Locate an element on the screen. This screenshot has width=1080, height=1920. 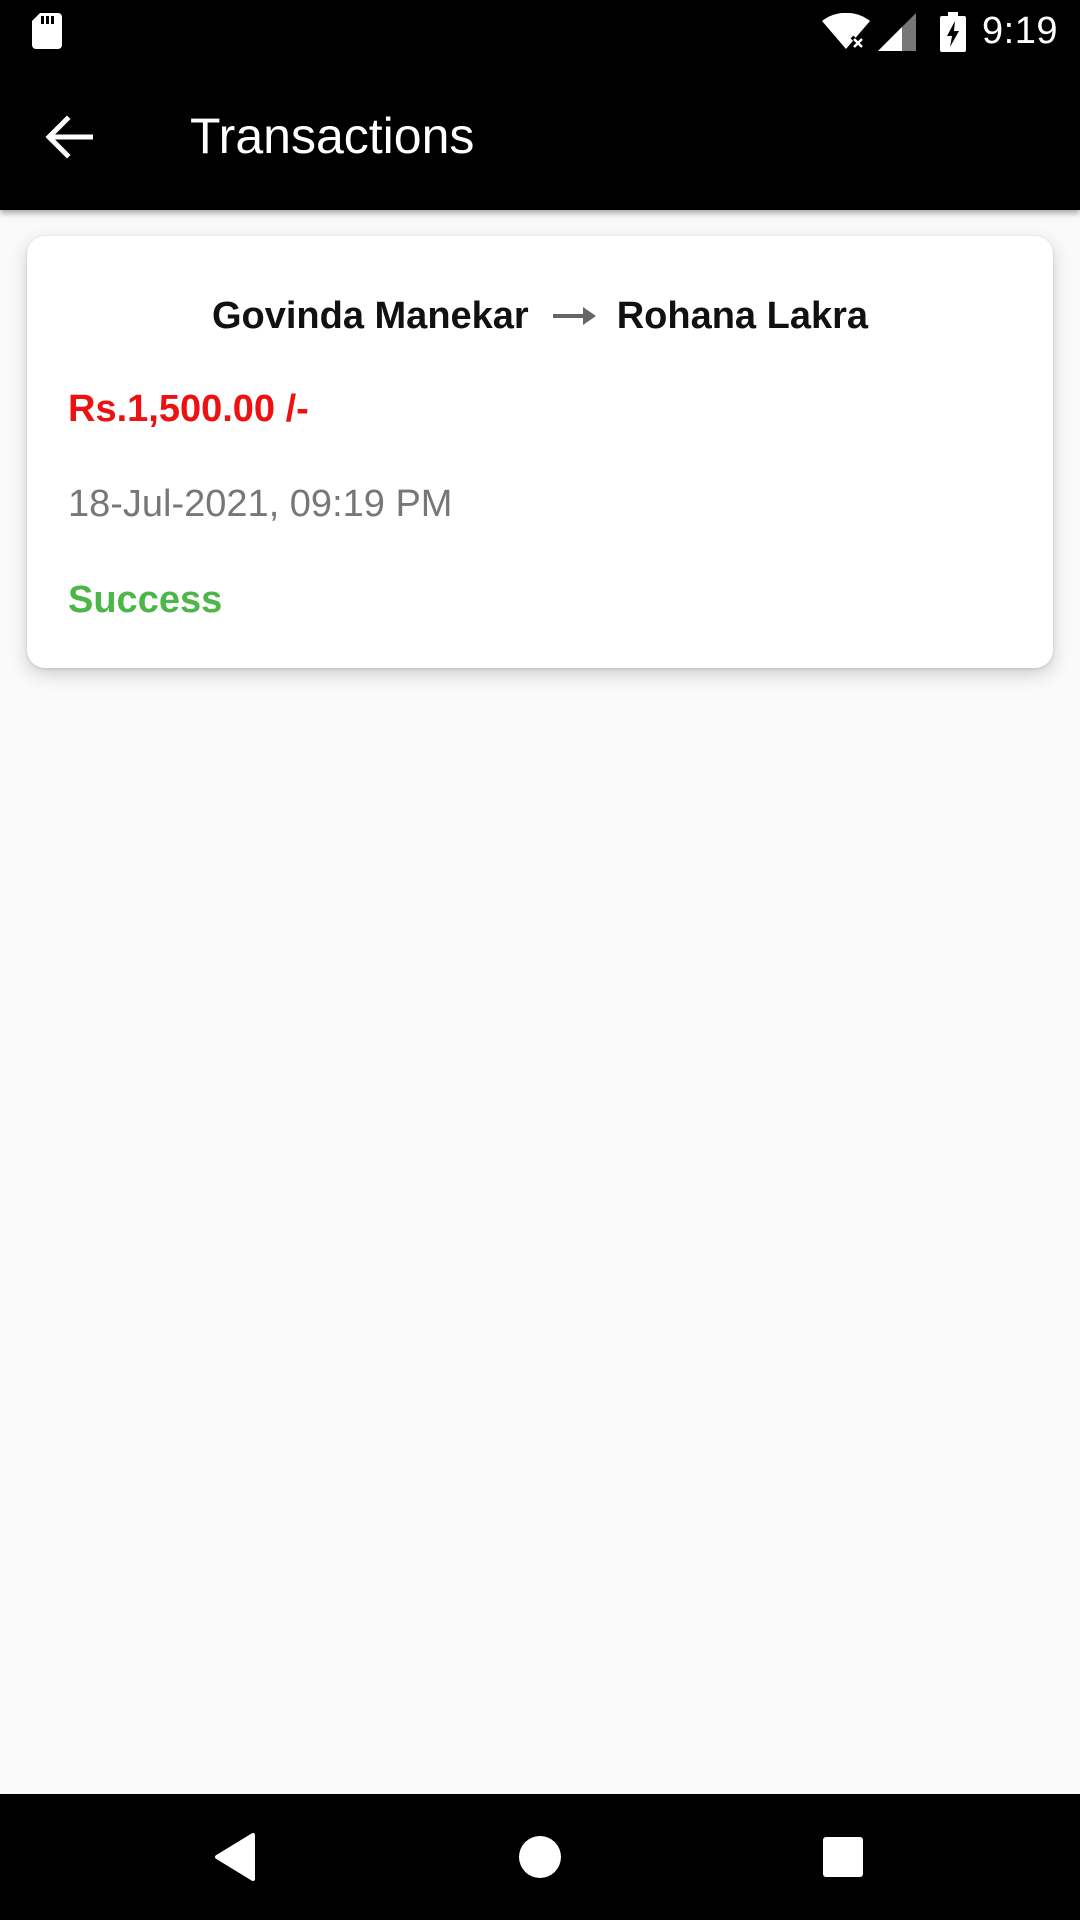
nav-back-button is located at coordinates (235, 1857).